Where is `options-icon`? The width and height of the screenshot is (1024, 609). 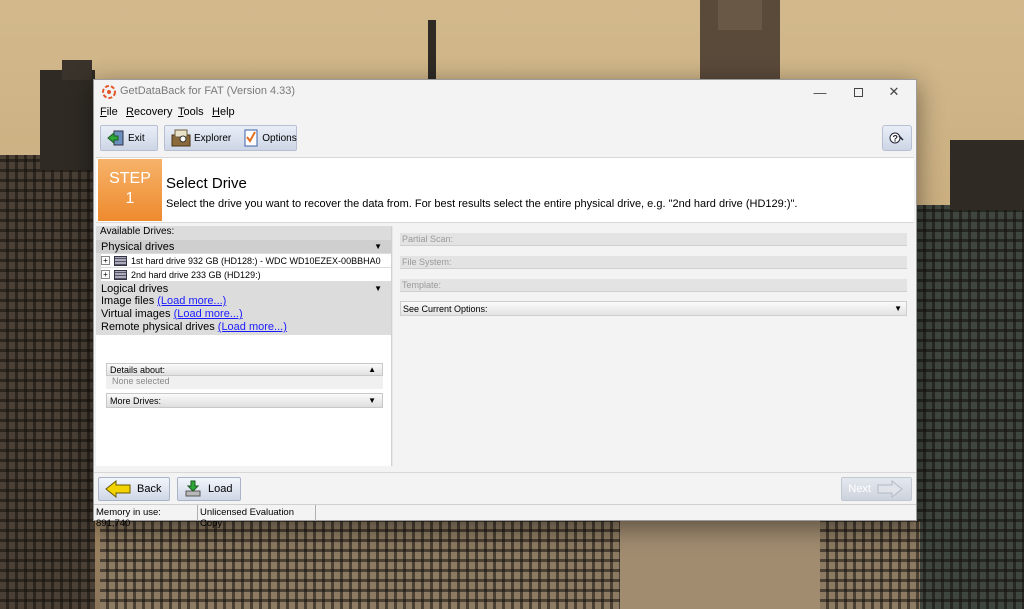
options-icon is located at coordinates (251, 138).